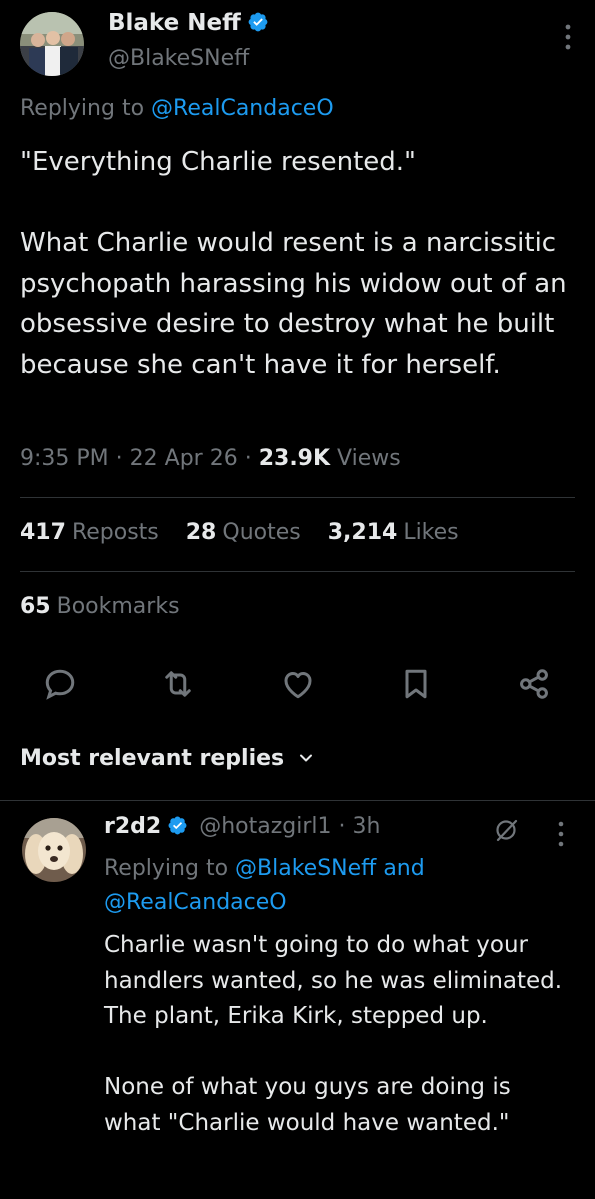 Image resolution: width=595 pixels, height=1199 pixels. I want to click on quotes-label: Quotes, so click(261, 532).